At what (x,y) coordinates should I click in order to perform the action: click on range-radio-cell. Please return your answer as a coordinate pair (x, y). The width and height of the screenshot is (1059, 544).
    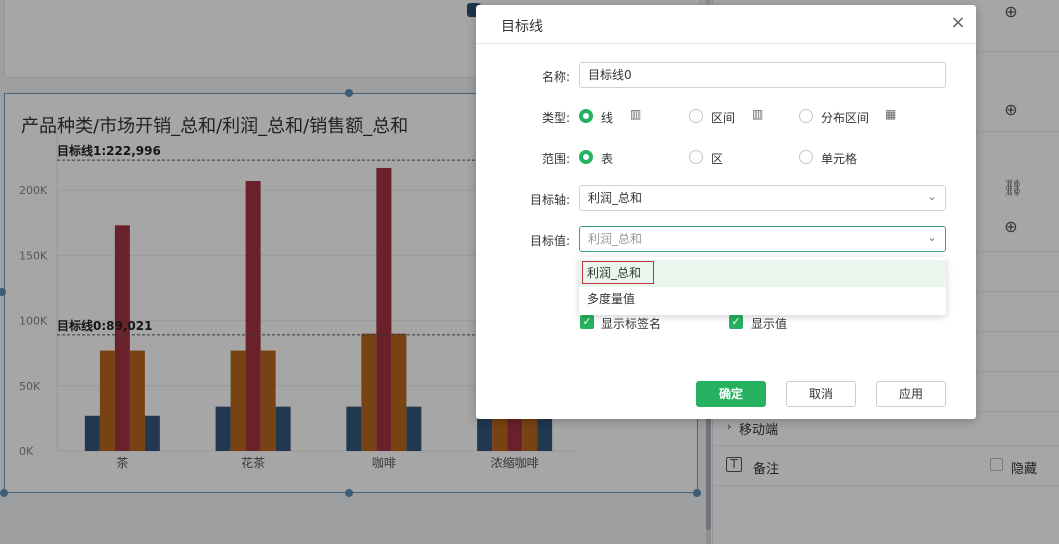
    Looking at the image, I should click on (806, 157).